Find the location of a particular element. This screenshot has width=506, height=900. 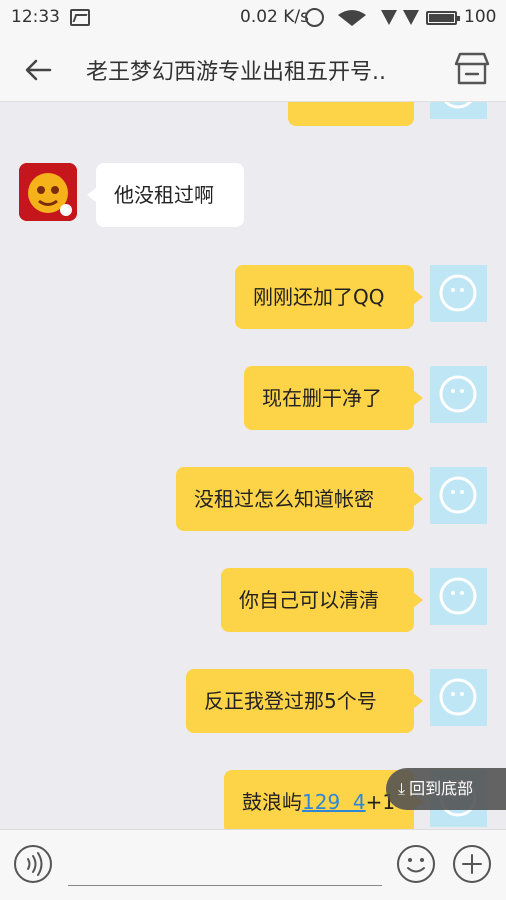

message-text: 没租过怎么知道帐密 is located at coordinates (284, 499).